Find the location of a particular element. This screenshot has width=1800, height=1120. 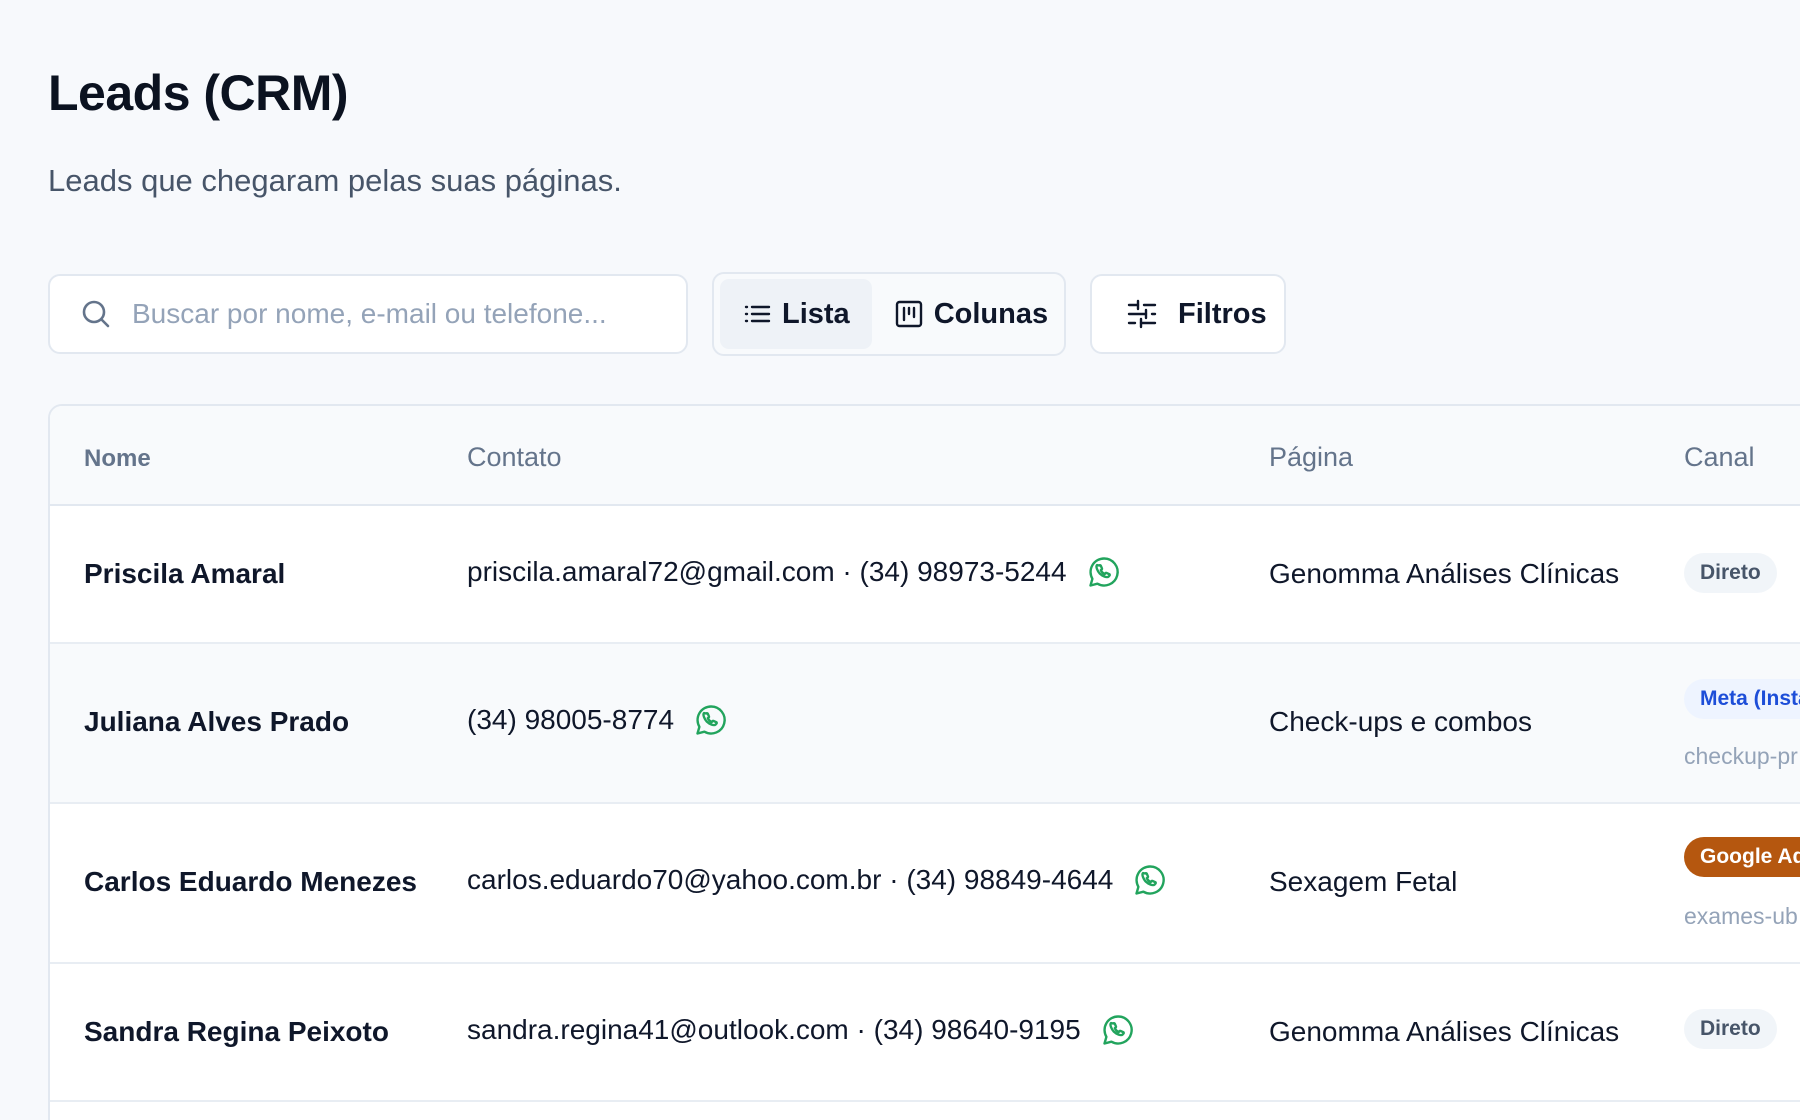

channel-badge: Meta (Insta is located at coordinates (1742, 699).